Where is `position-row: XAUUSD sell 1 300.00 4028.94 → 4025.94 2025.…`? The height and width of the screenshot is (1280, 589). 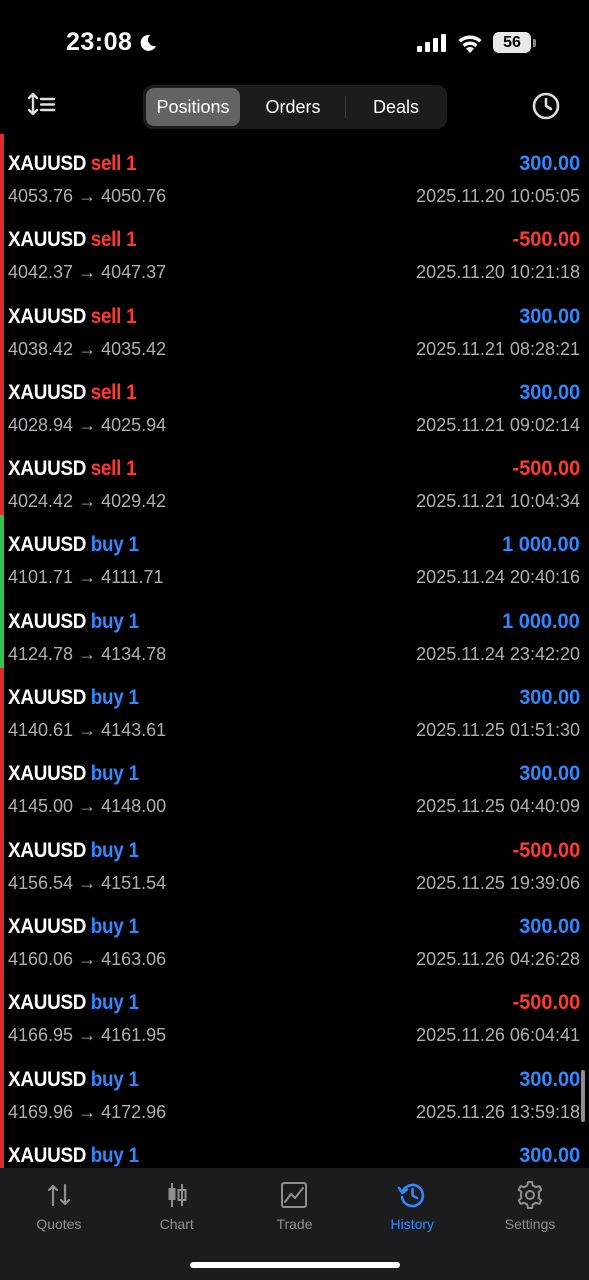 position-row: XAUUSD sell 1 300.00 4028.94 → 4025.94 2025.… is located at coordinates (294, 401).